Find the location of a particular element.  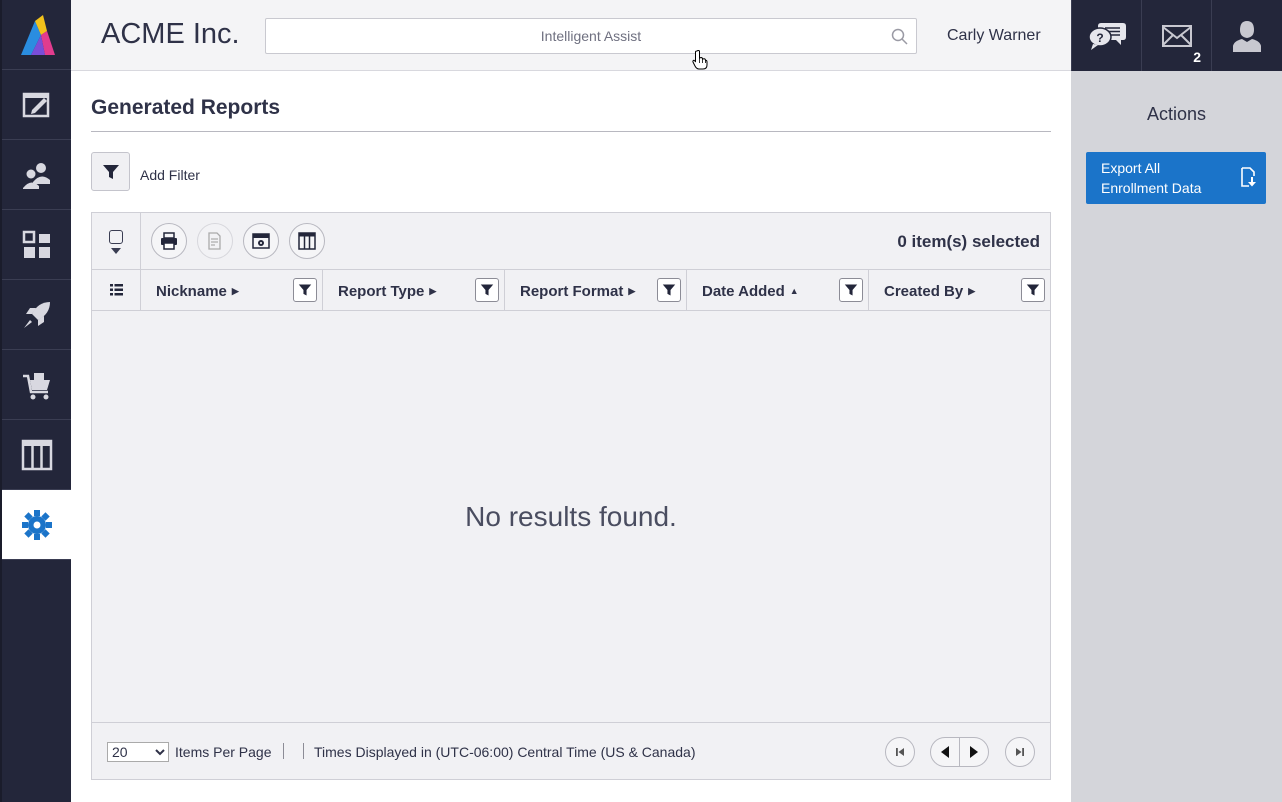

column-header-report-type: Report Type ▶ is located at coordinates (414, 290).